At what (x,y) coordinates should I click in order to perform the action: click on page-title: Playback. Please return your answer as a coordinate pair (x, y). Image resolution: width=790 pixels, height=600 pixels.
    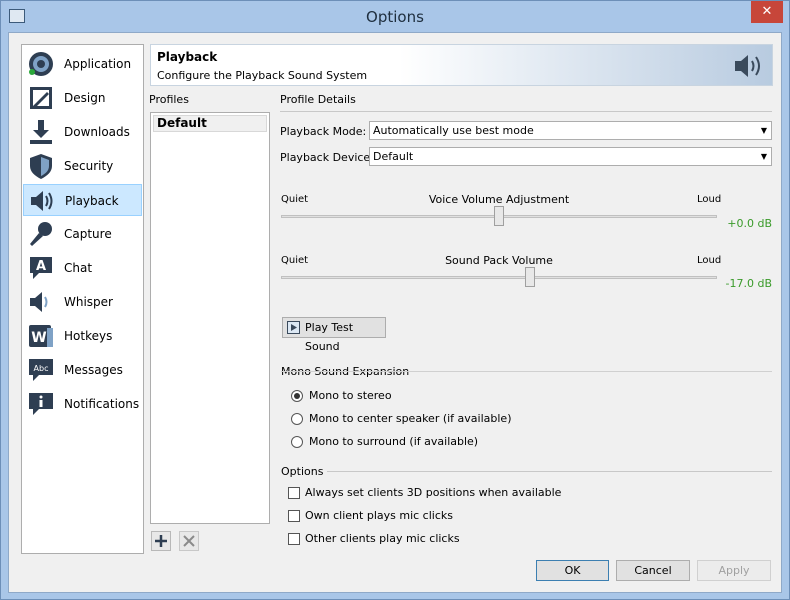
    Looking at the image, I should click on (187, 57).